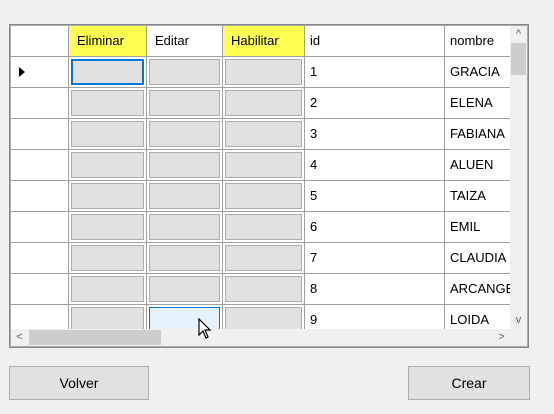 The height and width of the screenshot is (414, 554). What do you see at coordinates (185, 41) in the screenshot?
I see `column-header-editar: Editar` at bounding box center [185, 41].